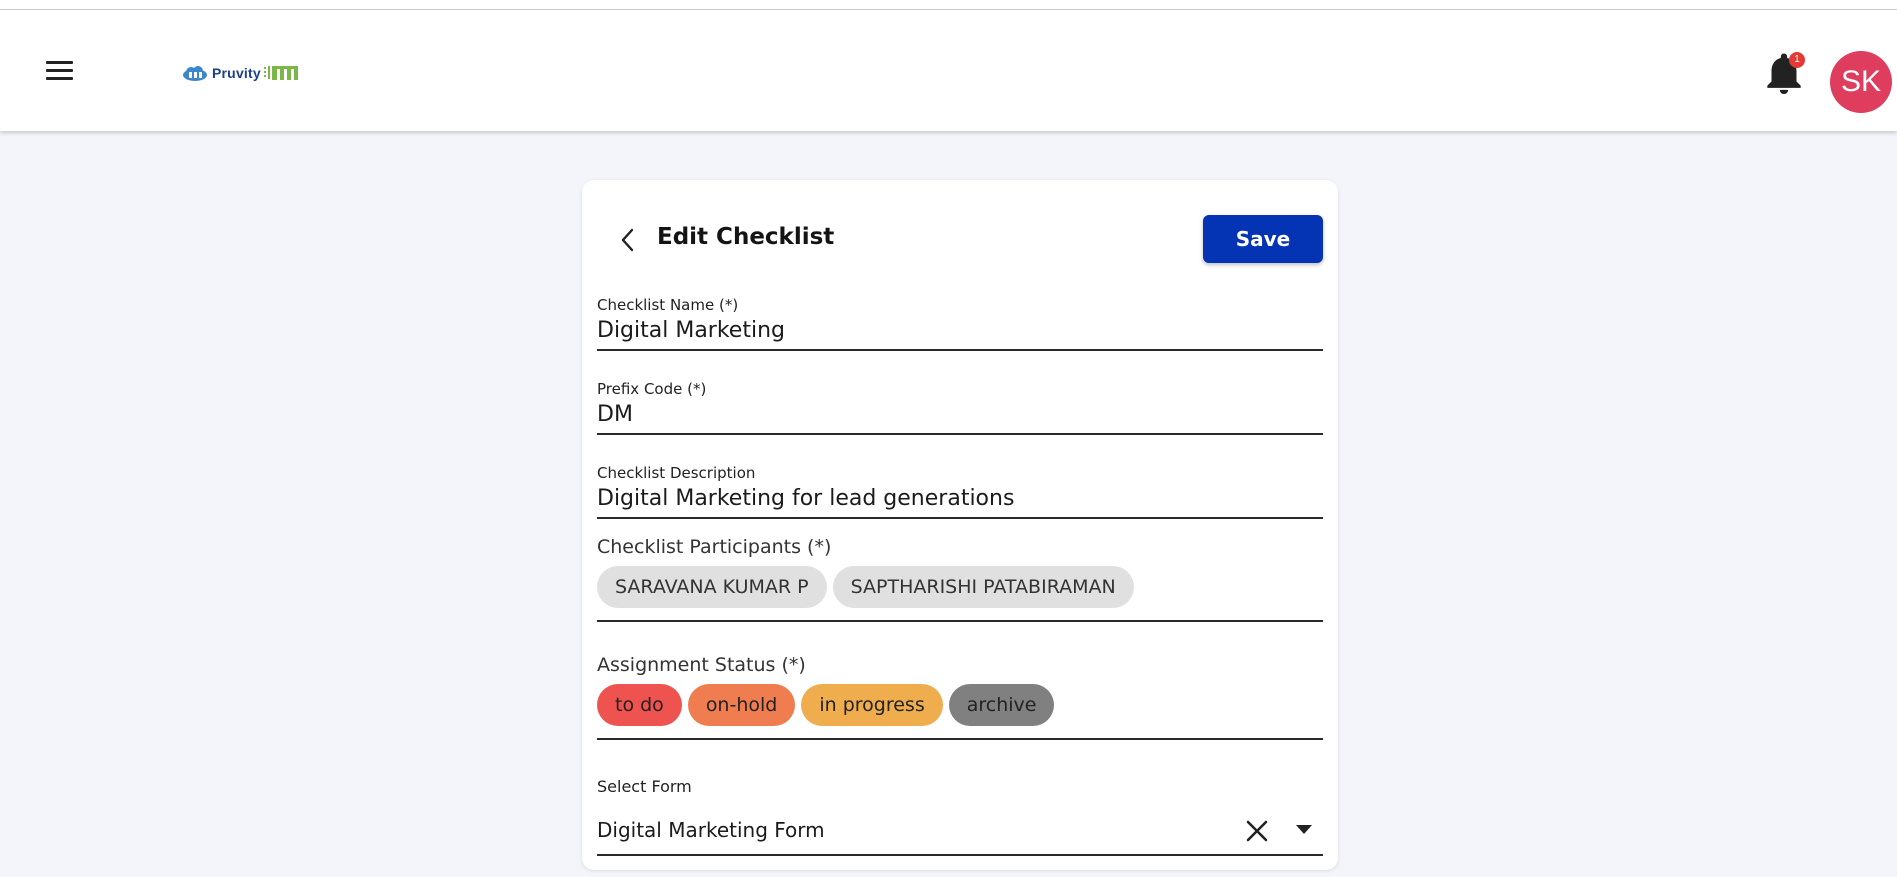 The height and width of the screenshot is (877, 1897). Describe the element at coordinates (712, 587) in the screenshot. I see `participant-chip: SARAVANA KUMAR P` at that location.